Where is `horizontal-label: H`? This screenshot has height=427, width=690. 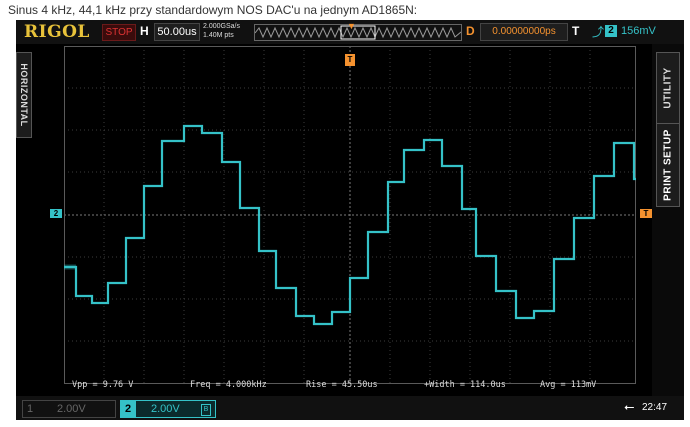 horizontal-label: H is located at coordinates (144, 31).